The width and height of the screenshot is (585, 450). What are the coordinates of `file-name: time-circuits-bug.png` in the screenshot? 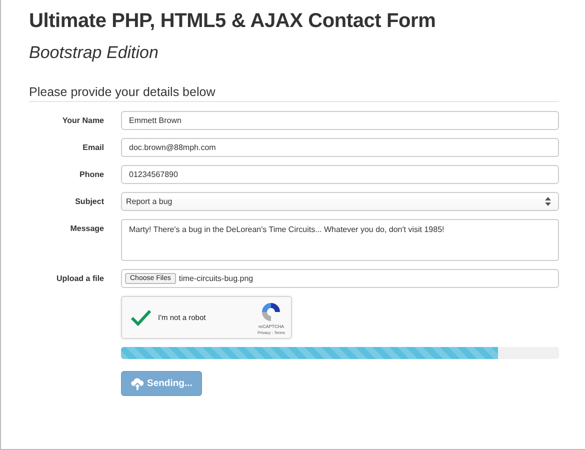 It's located at (216, 278).